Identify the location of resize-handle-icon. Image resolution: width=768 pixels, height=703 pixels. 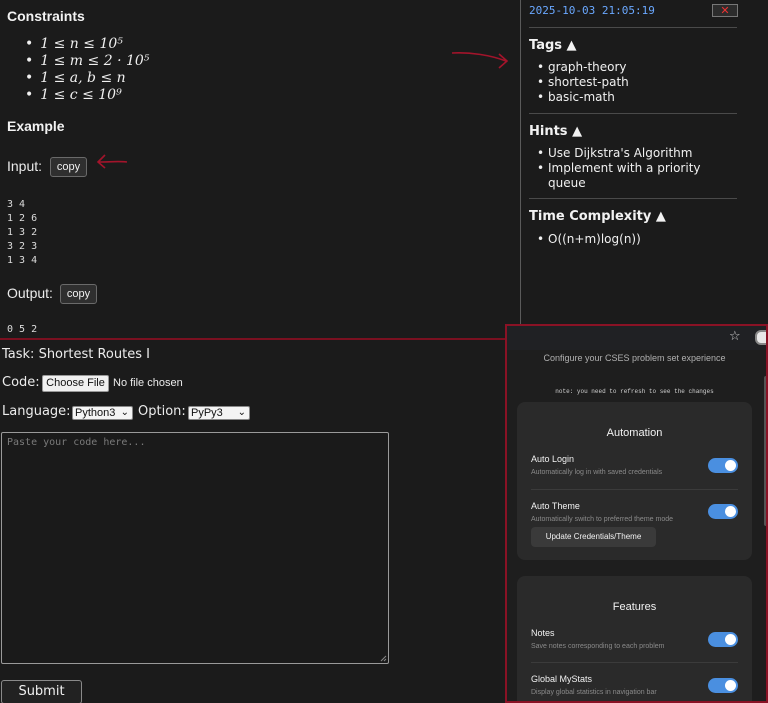
(383, 658).